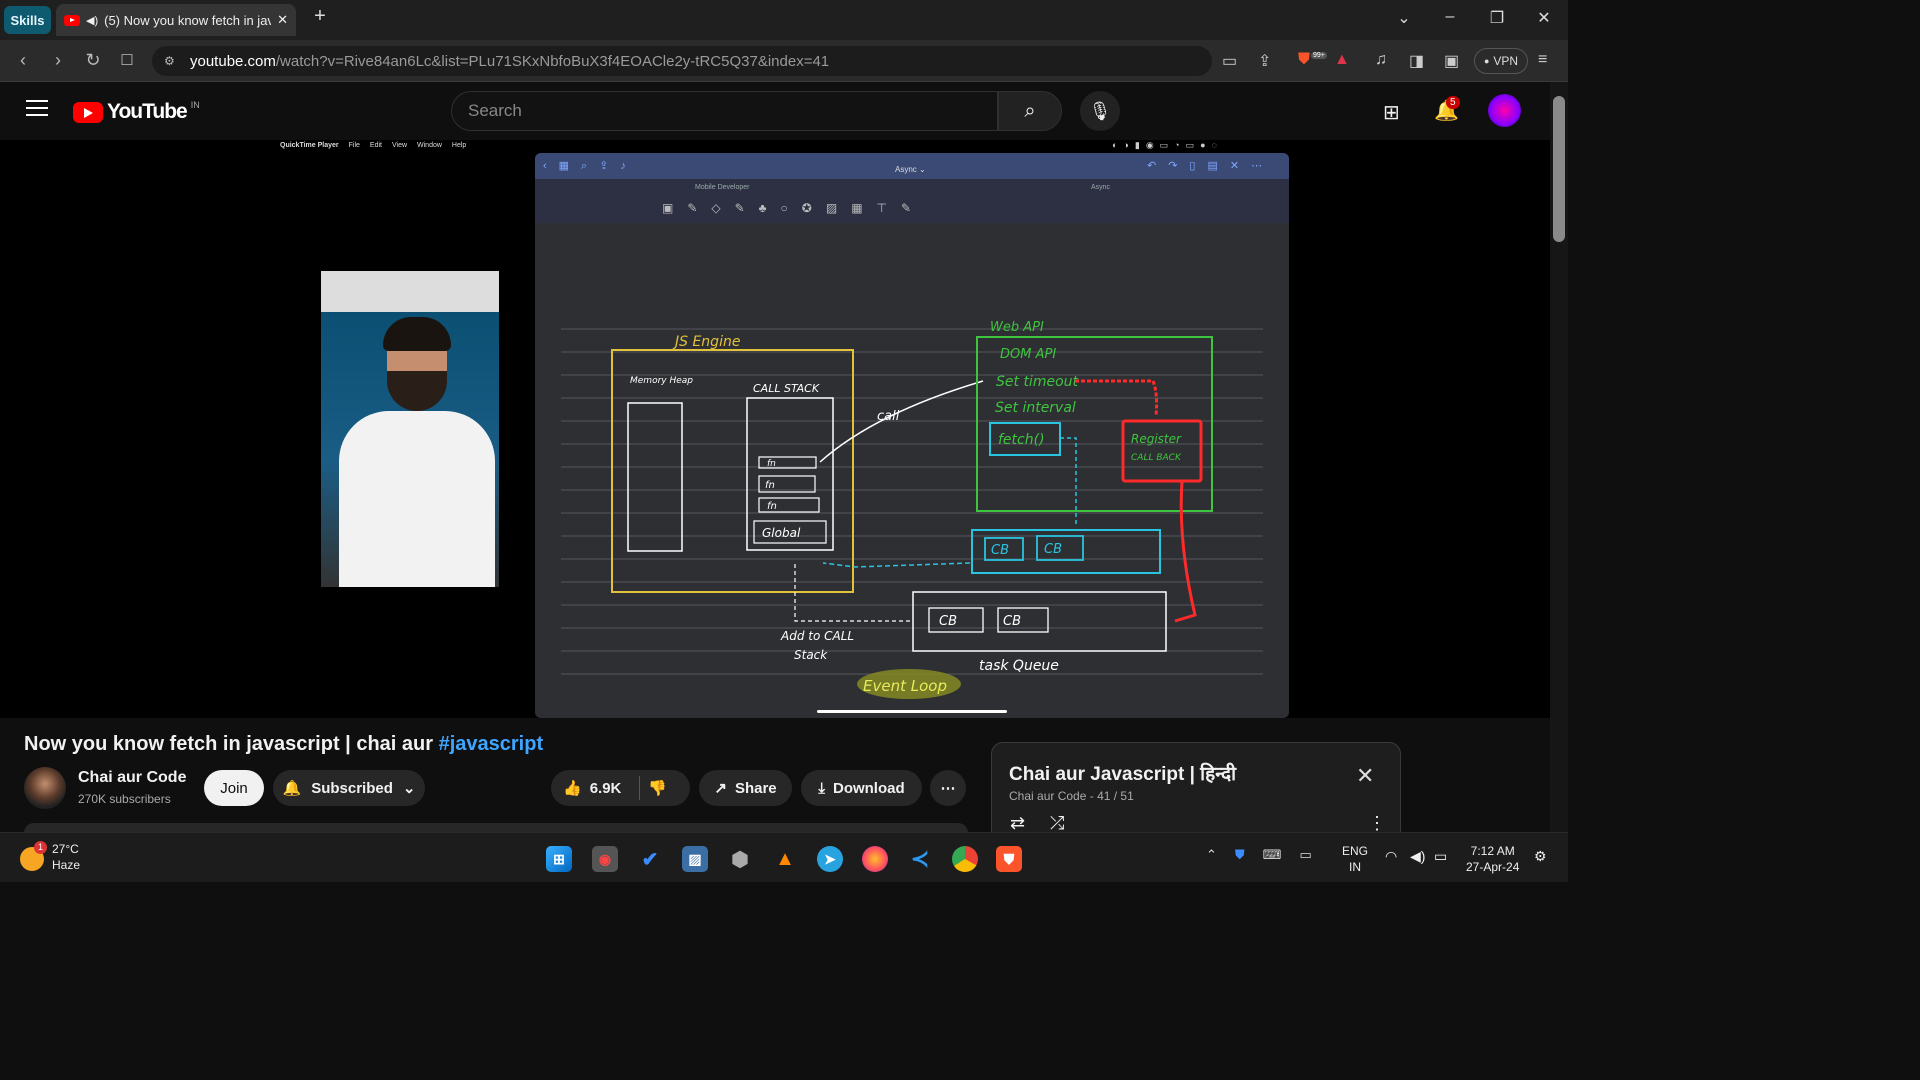 The height and width of the screenshot is (1080, 1920). Describe the element at coordinates (770, 485) in the screenshot. I see `stack-item: fn` at that location.